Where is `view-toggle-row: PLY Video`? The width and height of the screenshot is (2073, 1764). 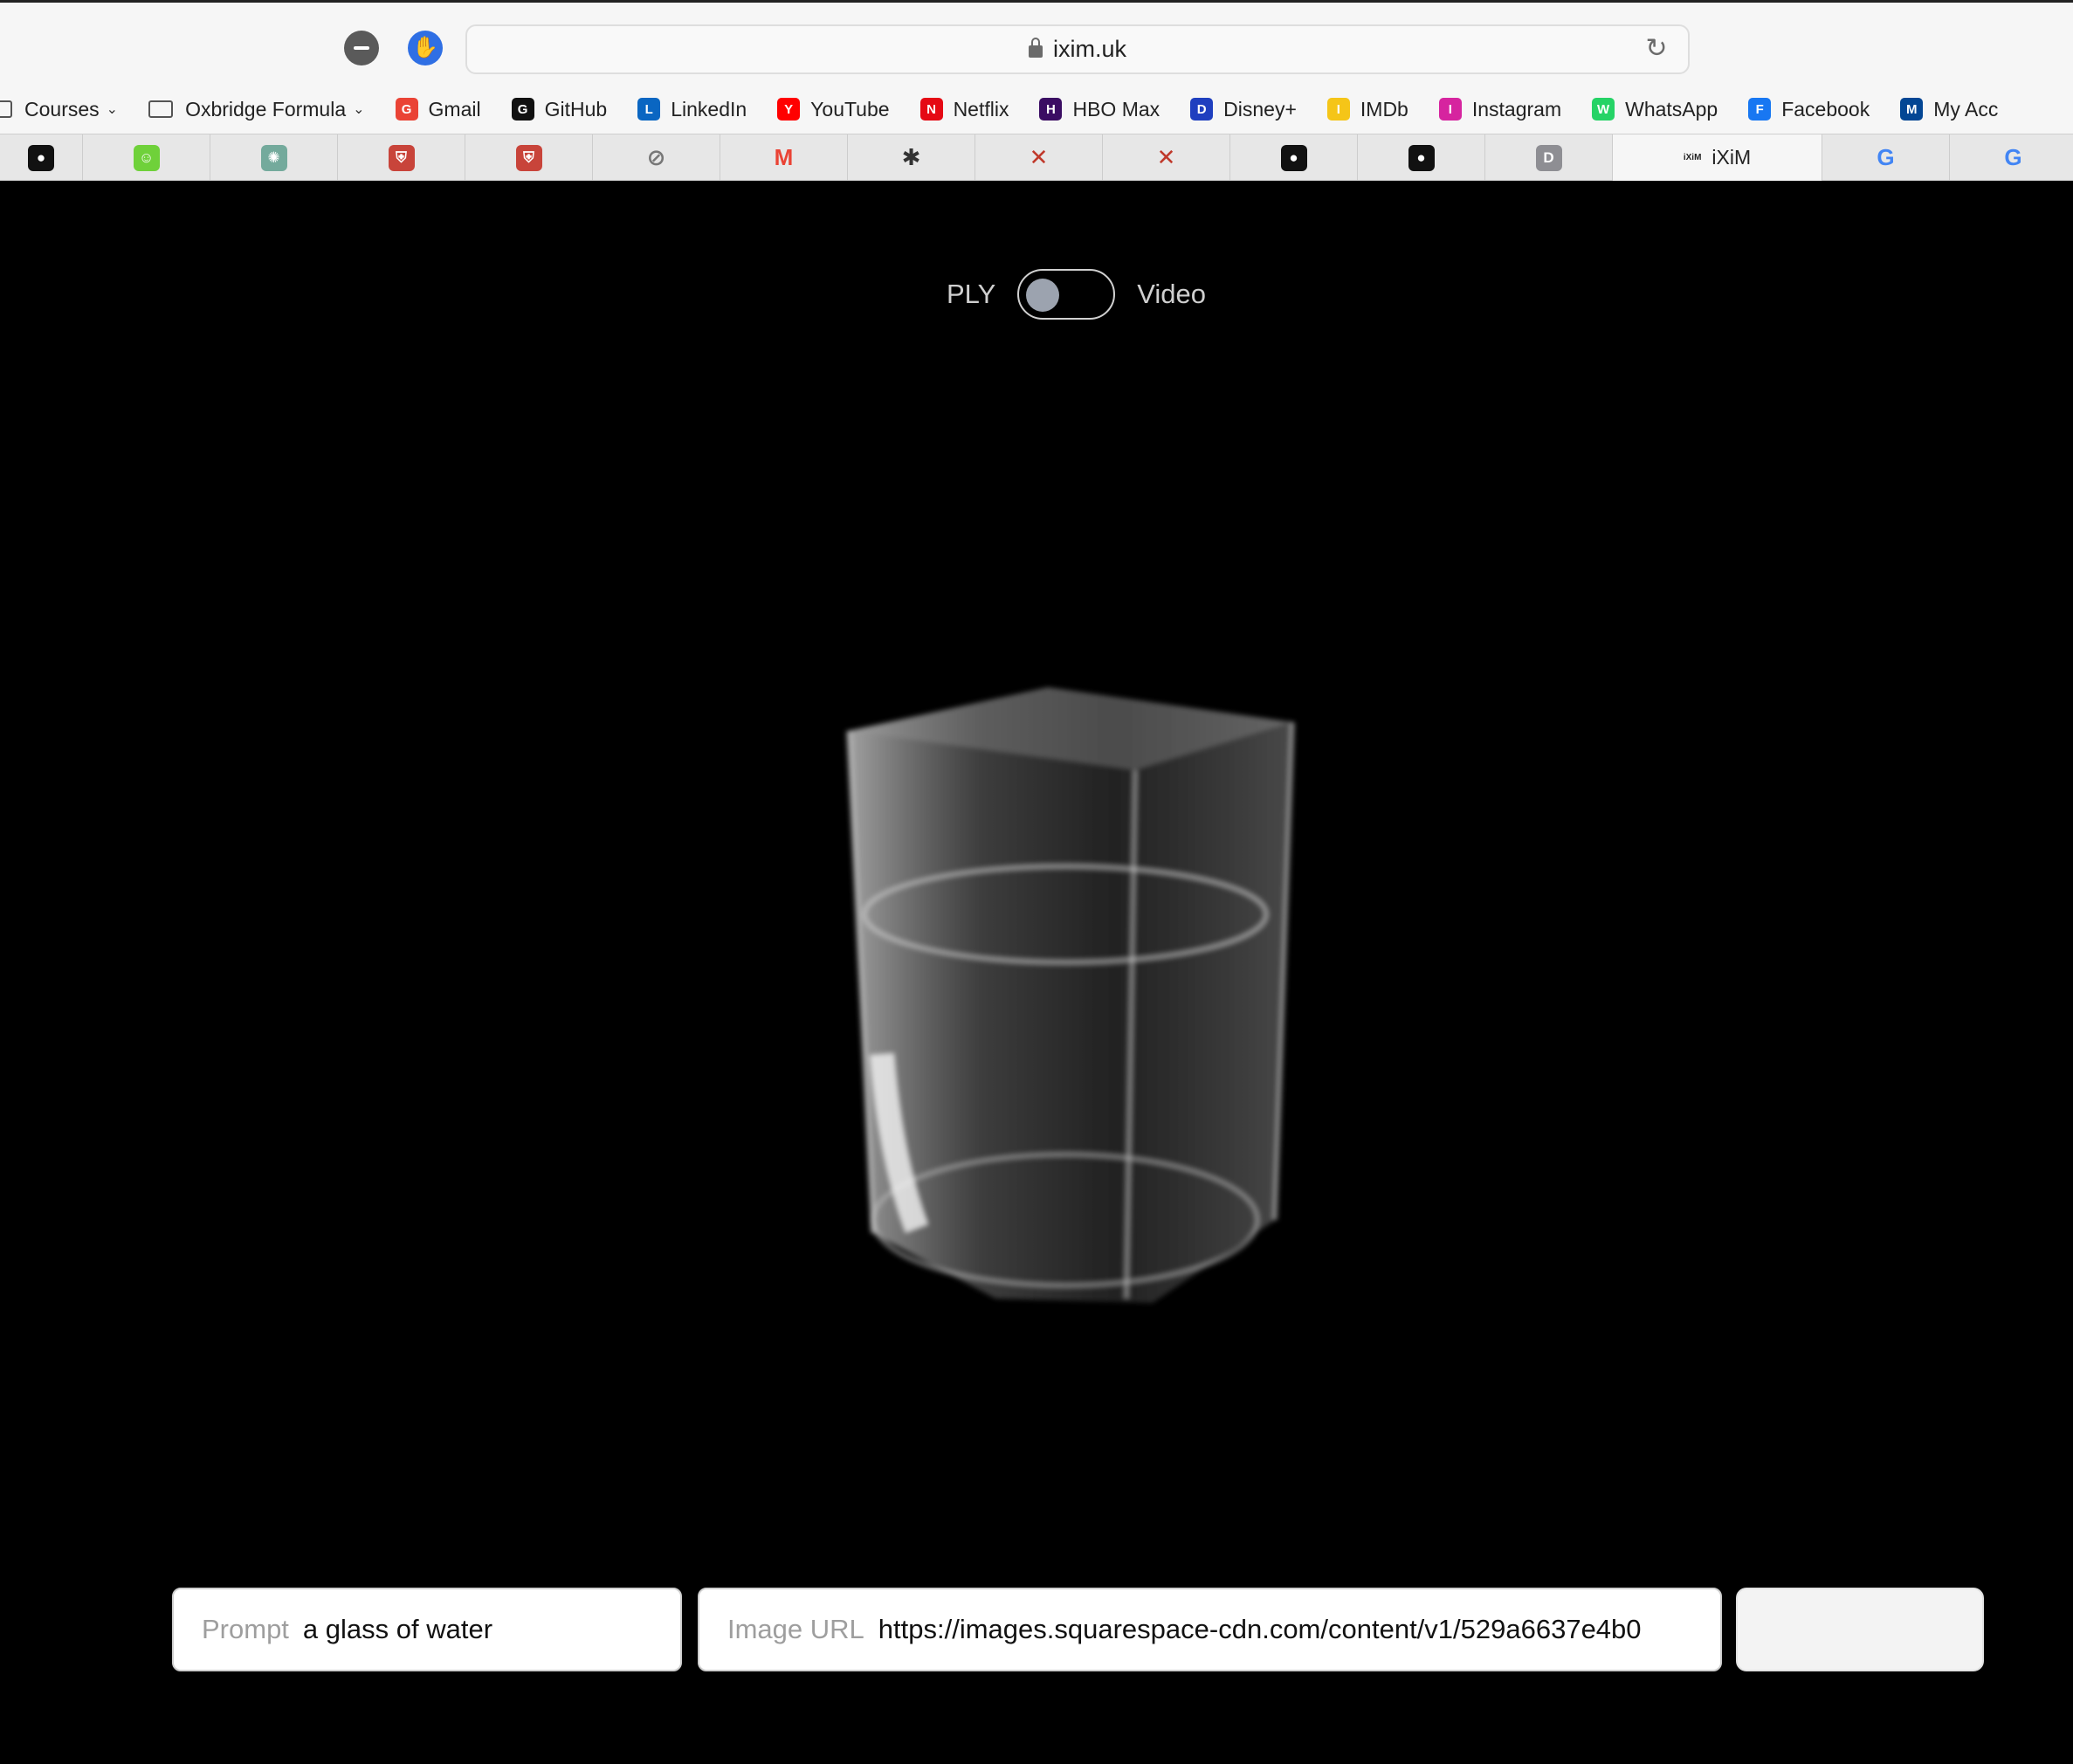
view-toggle-row: PLY Video is located at coordinates (1078, 294).